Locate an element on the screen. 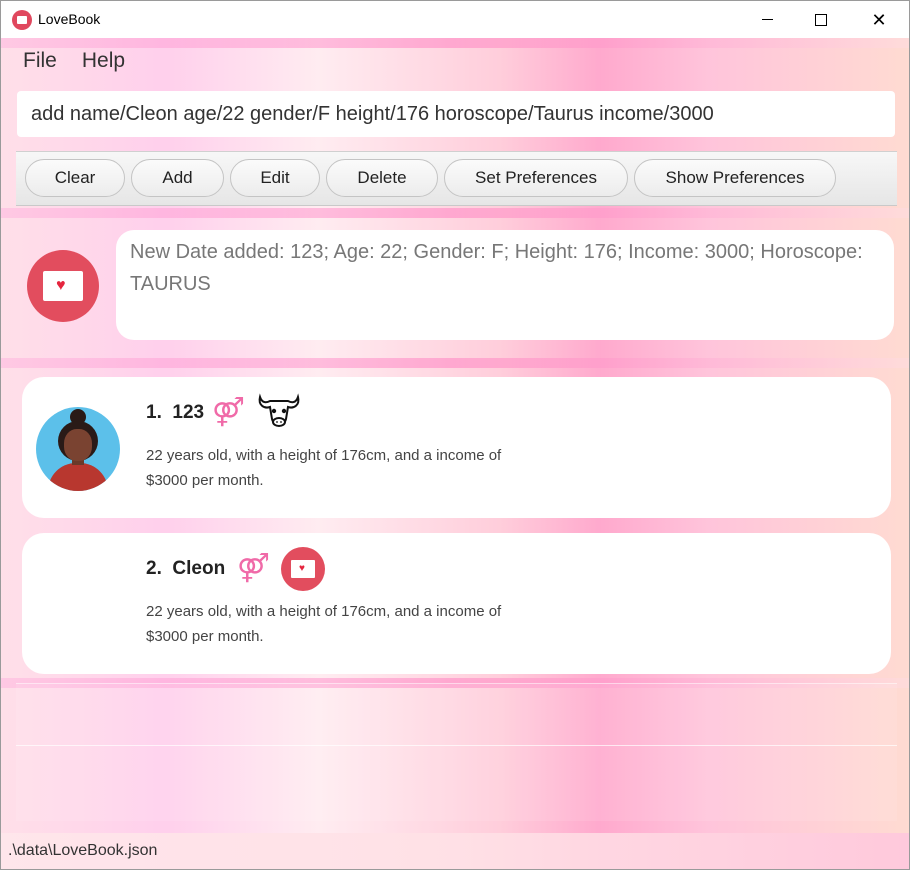  set-preferences-button: Set Preferences is located at coordinates (536, 178).